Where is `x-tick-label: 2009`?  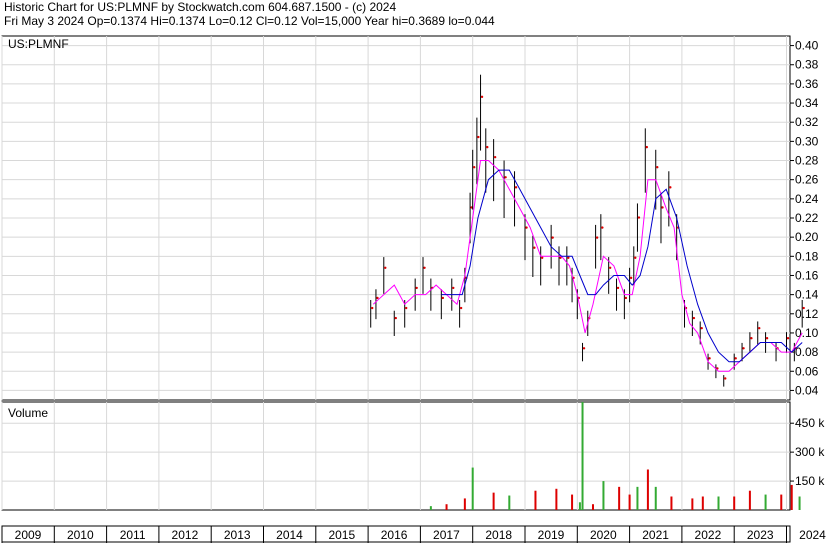
x-tick-label: 2009 is located at coordinates (28, 535).